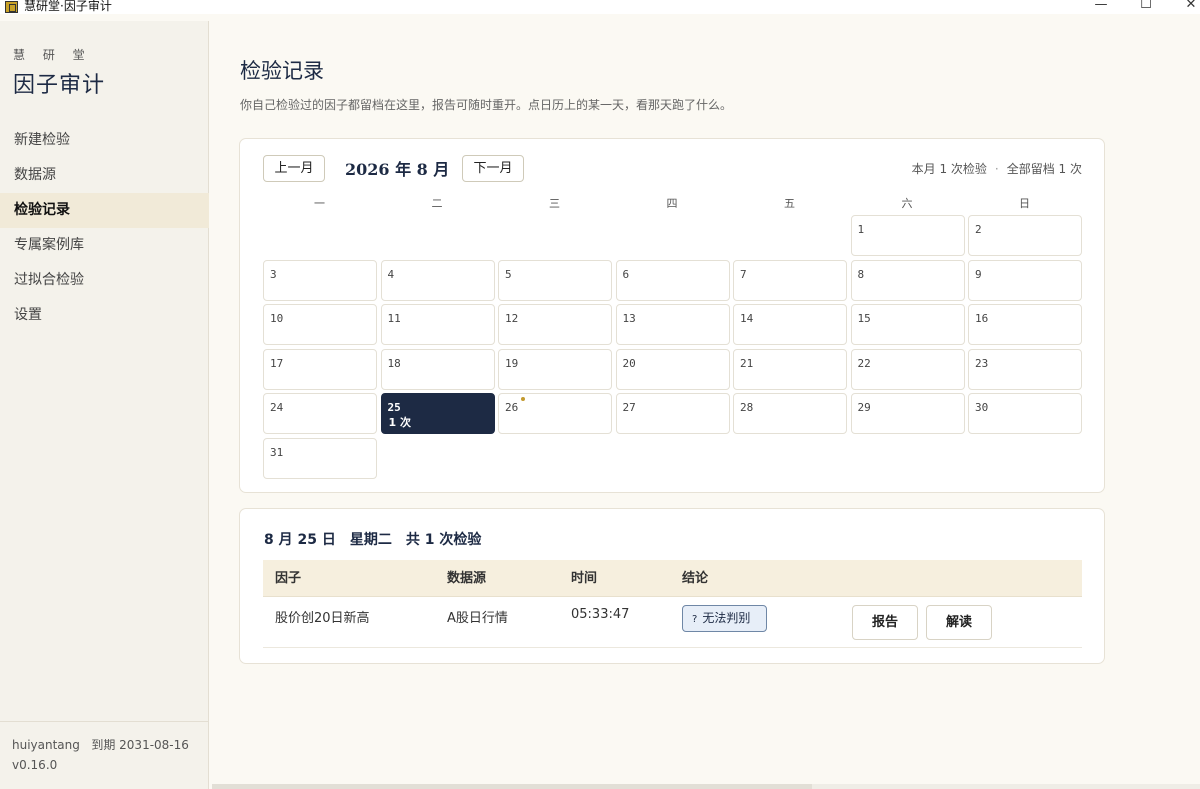 The height and width of the screenshot is (789, 1200). What do you see at coordinates (907, 235) in the screenshot?
I see `calendar-day: 1` at bounding box center [907, 235].